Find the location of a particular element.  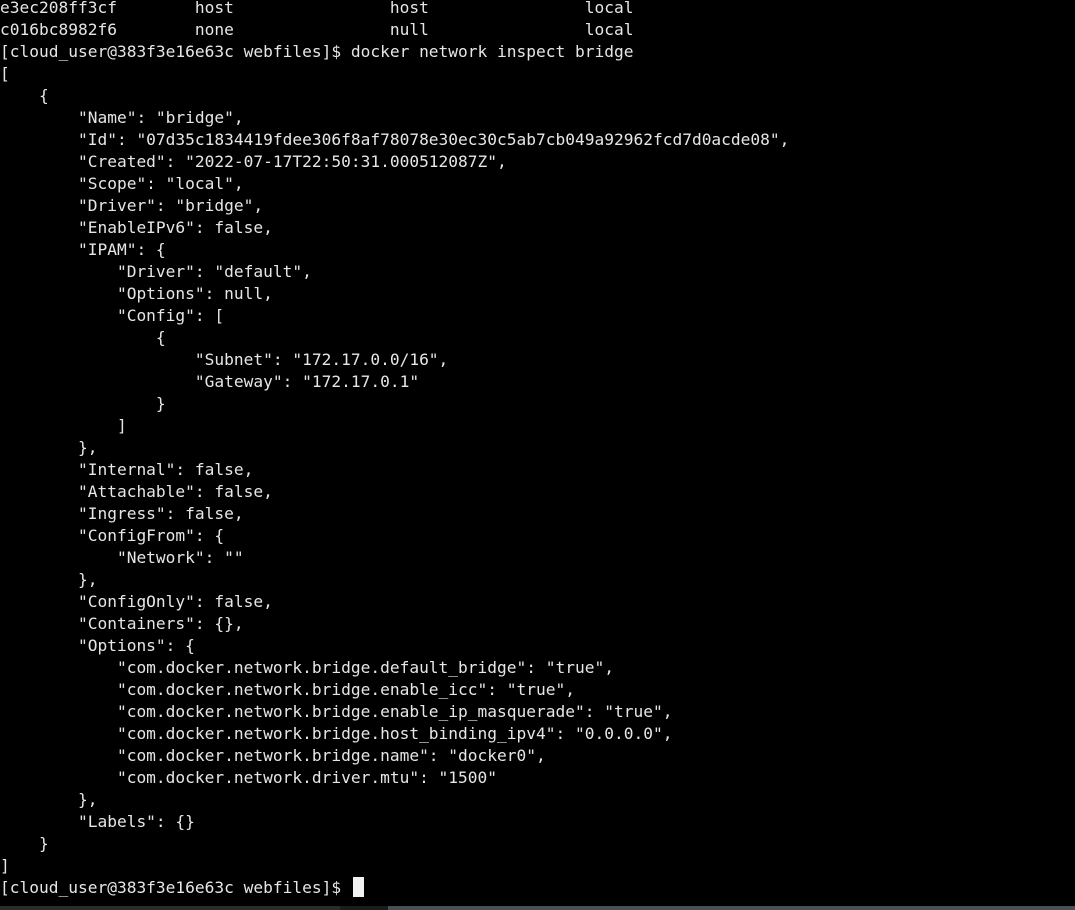

output-line: "ConfigFrom": { is located at coordinates (112, 535).